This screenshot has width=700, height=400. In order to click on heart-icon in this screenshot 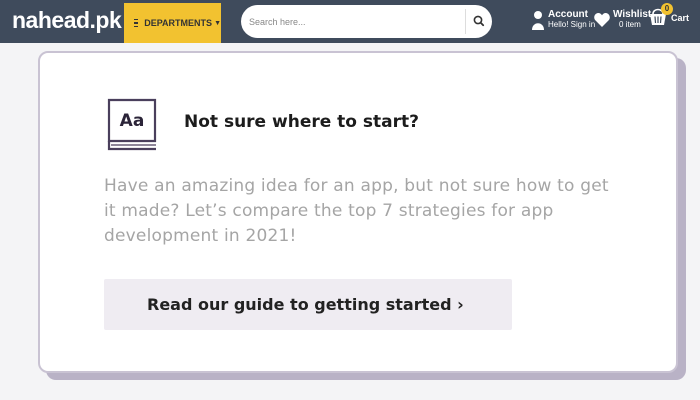, I will do `click(602, 20)`.